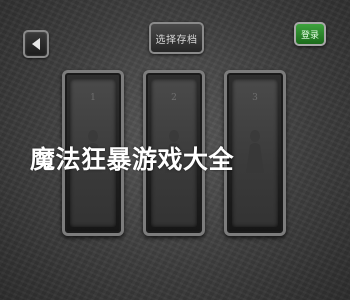 The image size is (350, 300). I want to click on left-arrow-icon, so click(36, 44).